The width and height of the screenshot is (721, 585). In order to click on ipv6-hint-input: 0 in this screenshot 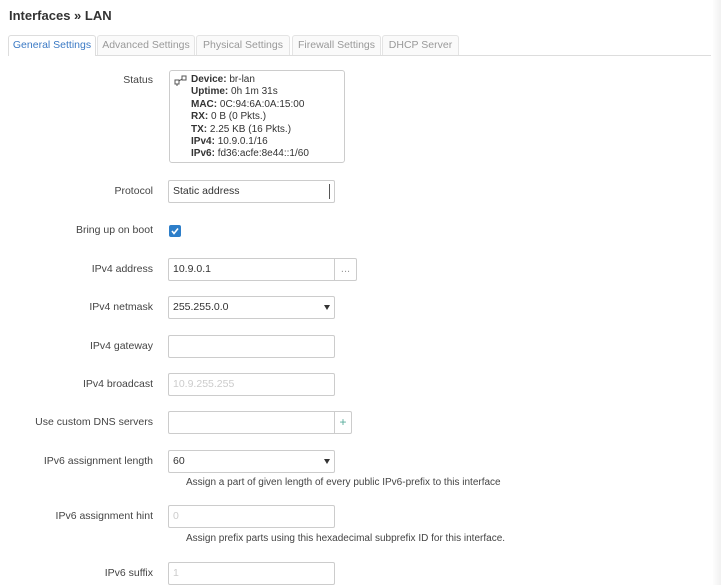, I will do `click(251, 516)`.